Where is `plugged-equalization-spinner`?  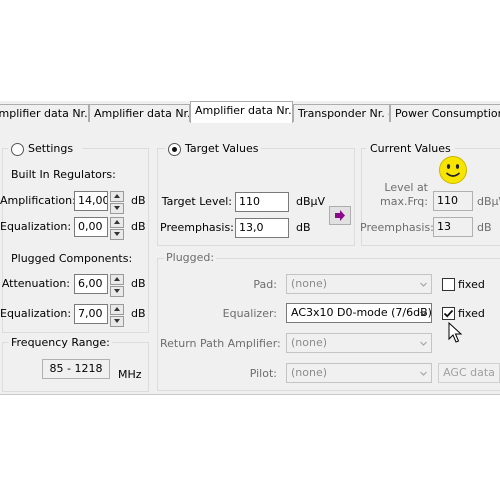
plugged-equalization-spinner is located at coordinates (117, 315).